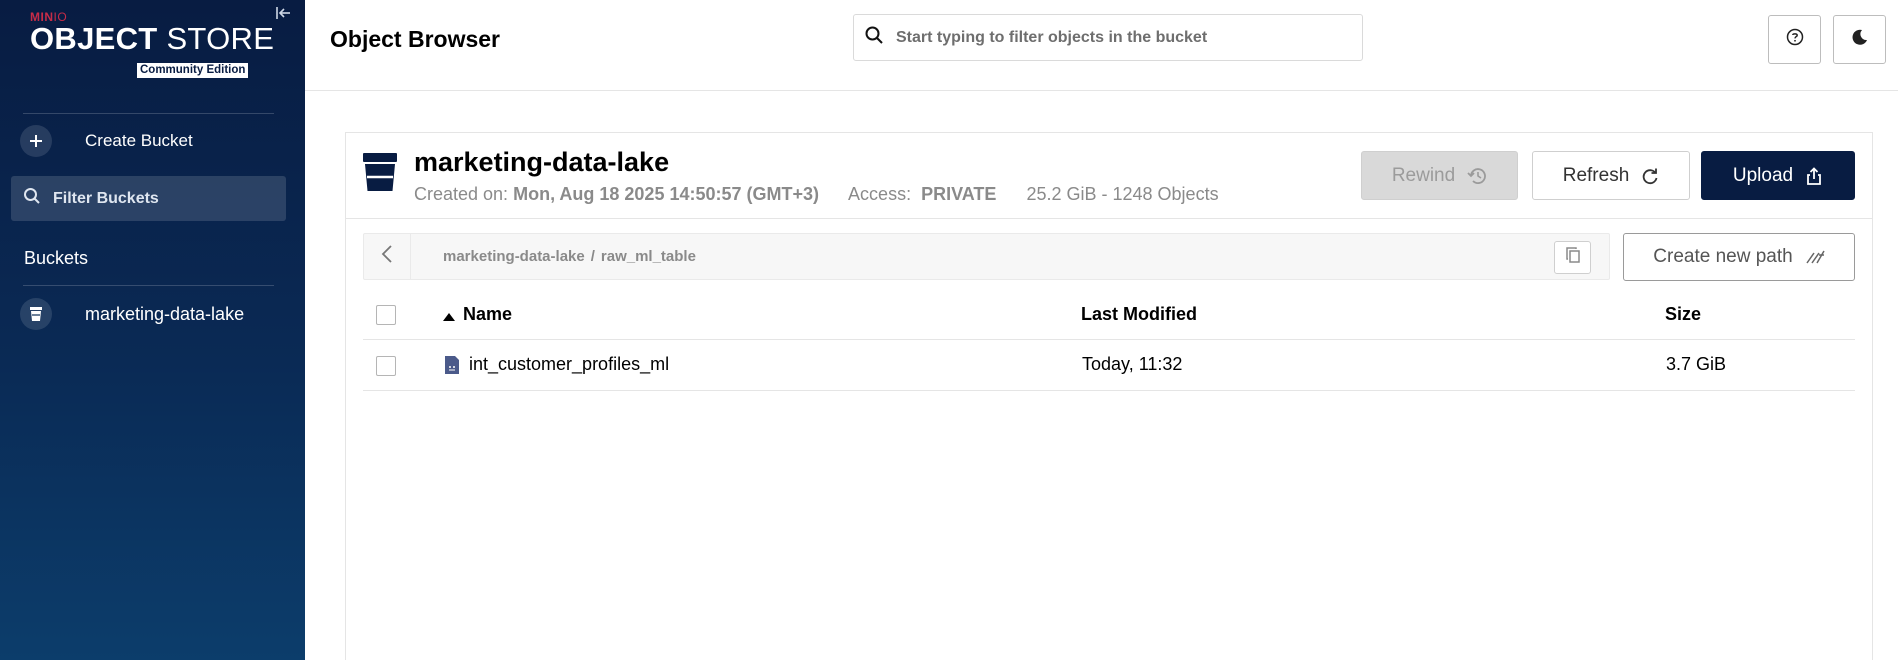  What do you see at coordinates (1723, 256) in the screenshot?
I see `create-path-label: Create new path` at bounding box center [1723, 256].